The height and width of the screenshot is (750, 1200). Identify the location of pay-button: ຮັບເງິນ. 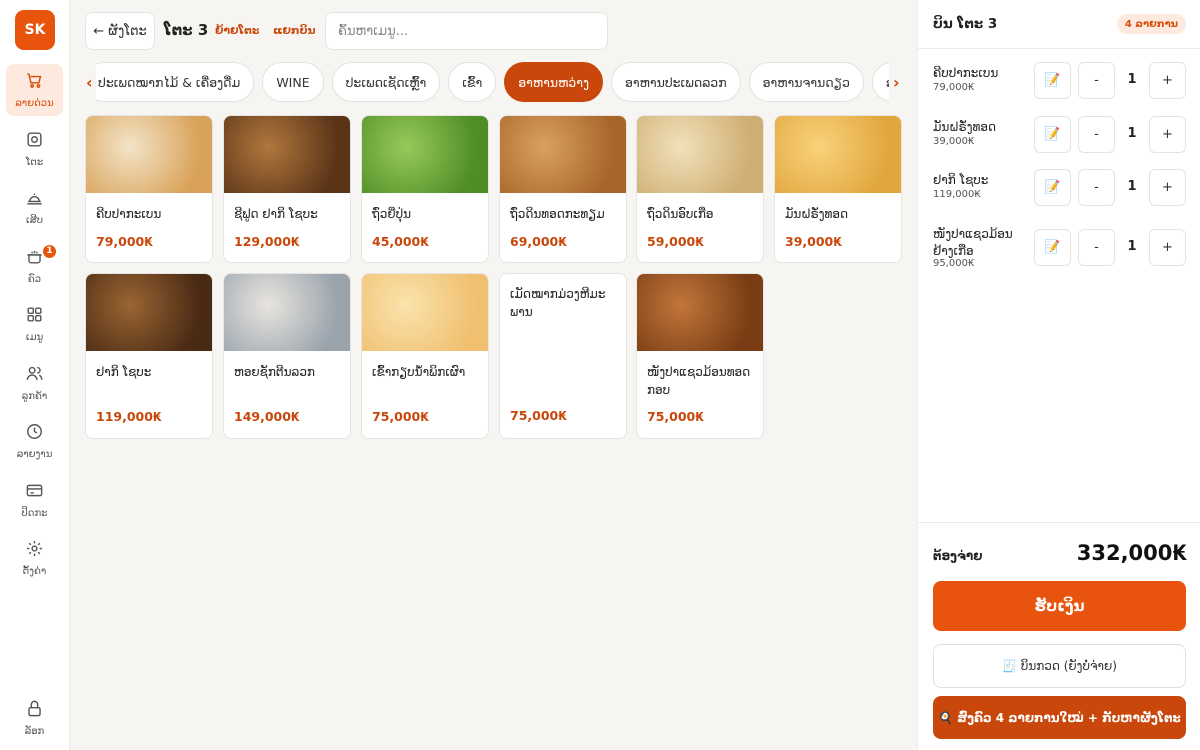
(1059, 606).